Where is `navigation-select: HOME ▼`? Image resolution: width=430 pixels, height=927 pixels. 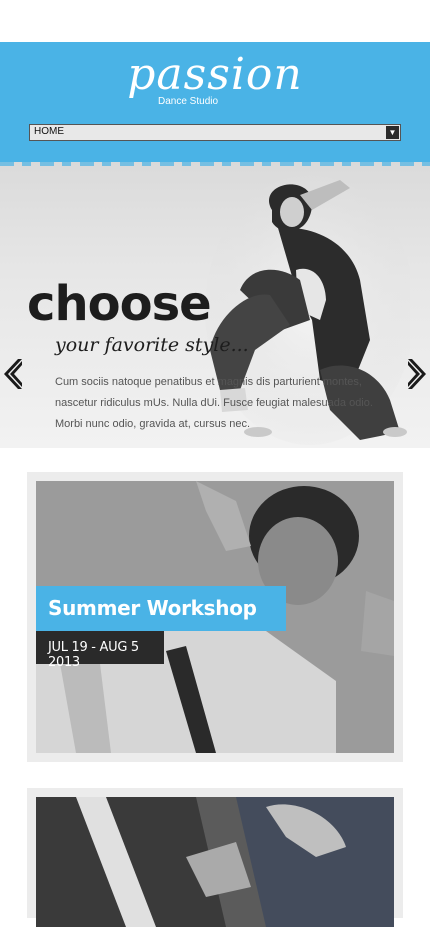
navigation-select: HOME ▼ is located at coordinates (215, 132).